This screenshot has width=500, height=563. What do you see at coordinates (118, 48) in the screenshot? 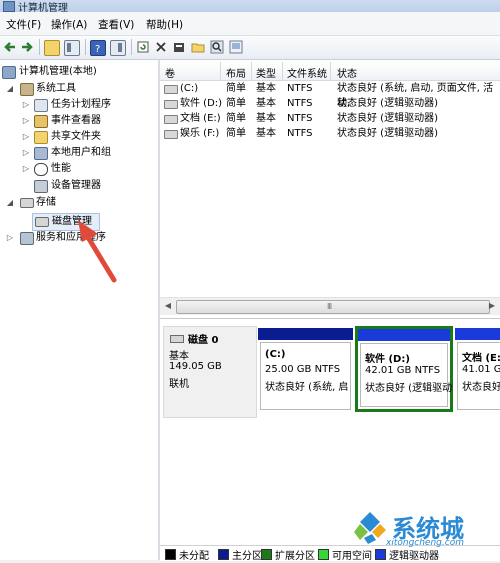
I see `properties-pane-icon` at bounding box center [118, 48].